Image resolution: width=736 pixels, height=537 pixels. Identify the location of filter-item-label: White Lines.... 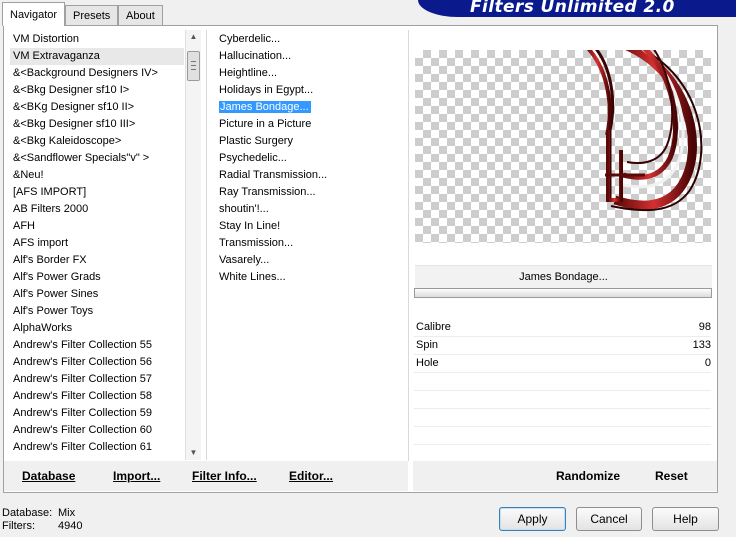
(252, 277).